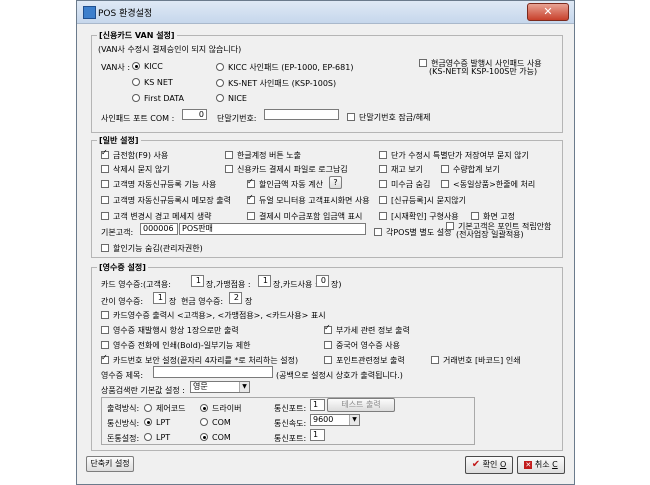 The image size is (650, 485). Describe the element at coordinates (170, 330) in the screenshot. I see `opt-reissue-one: 영수증 재발행시 항상 1장으로만 출력` at that location.